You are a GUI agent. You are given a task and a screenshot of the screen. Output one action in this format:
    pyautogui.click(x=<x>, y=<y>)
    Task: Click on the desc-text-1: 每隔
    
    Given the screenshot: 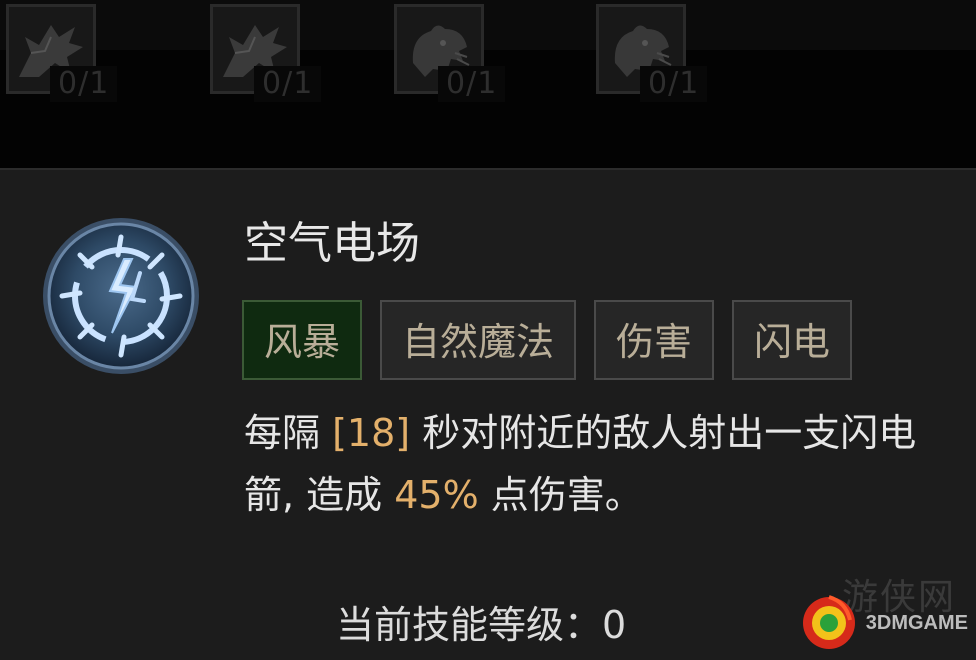 What is the action you would take?
    pyautogui.click(x=288, y=433)
    